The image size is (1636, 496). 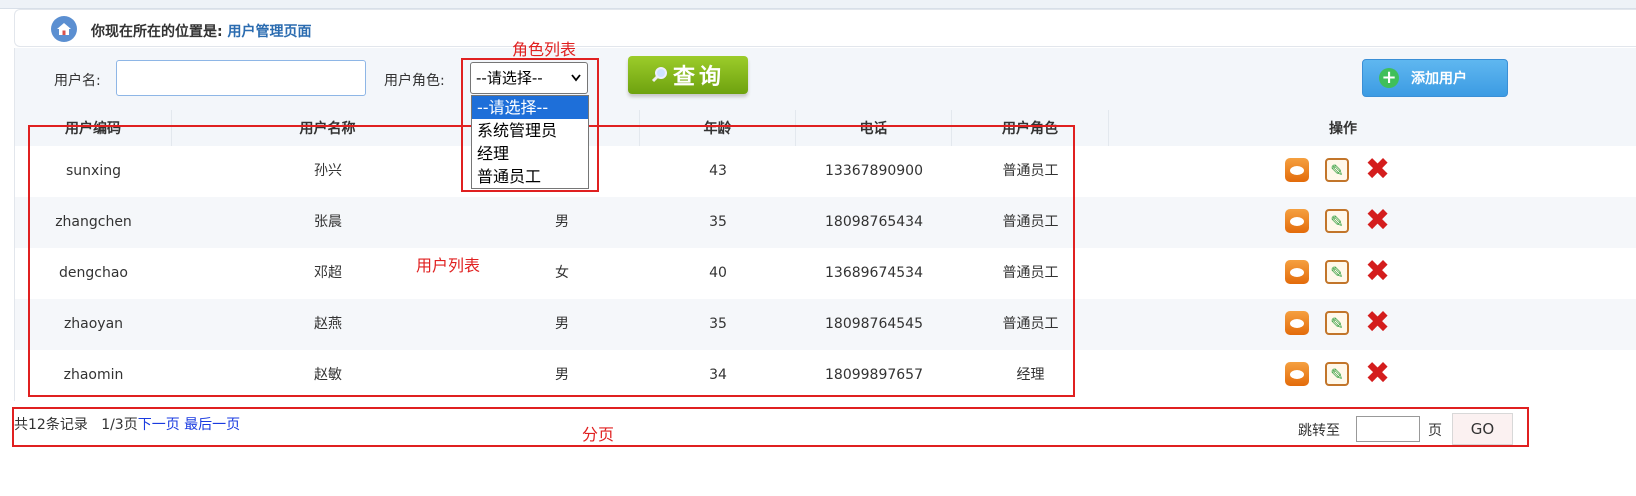 What do you see at coordinates (269, 32) in the screenshot?
I see `breadcrumb-current: 用户管理页面` at bounding box center [269, 32].